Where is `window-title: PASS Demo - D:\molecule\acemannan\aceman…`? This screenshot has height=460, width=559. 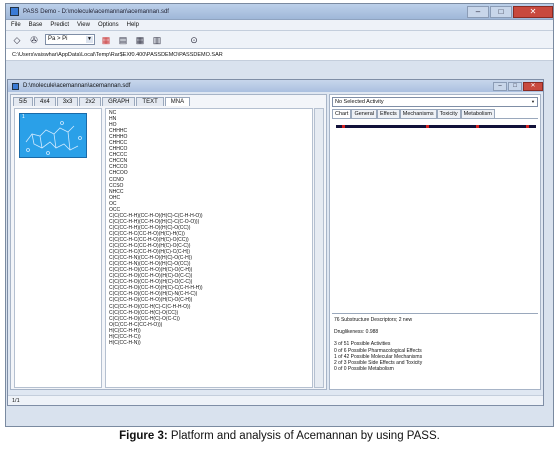
window-title: PASS Demo - D:\molecule\acemannan\aceman… is located at coordinates (96, 11).